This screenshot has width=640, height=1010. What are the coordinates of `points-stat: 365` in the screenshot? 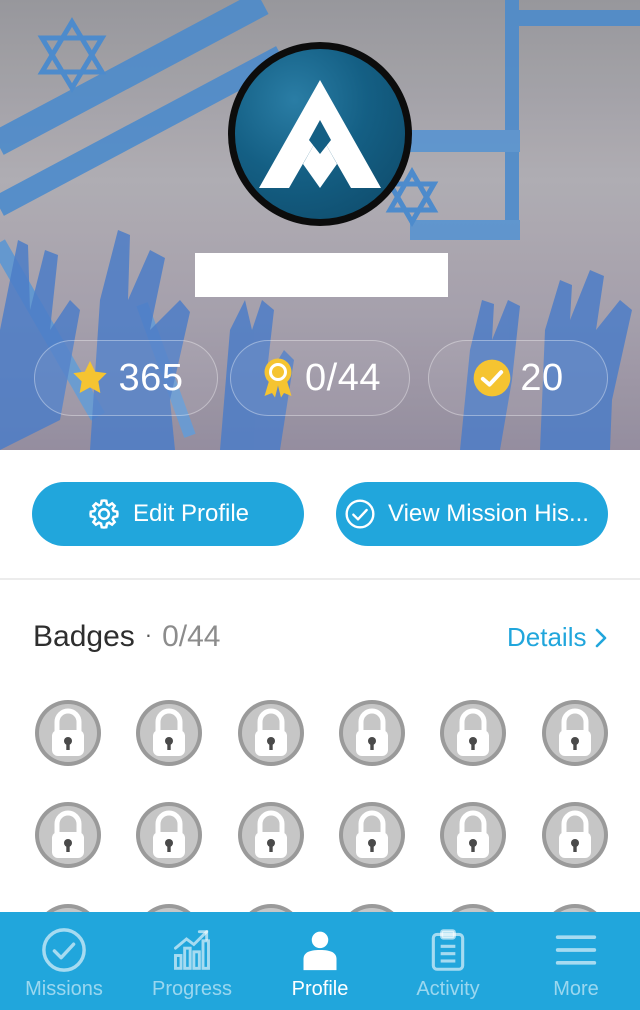 It's located at (126, 378).